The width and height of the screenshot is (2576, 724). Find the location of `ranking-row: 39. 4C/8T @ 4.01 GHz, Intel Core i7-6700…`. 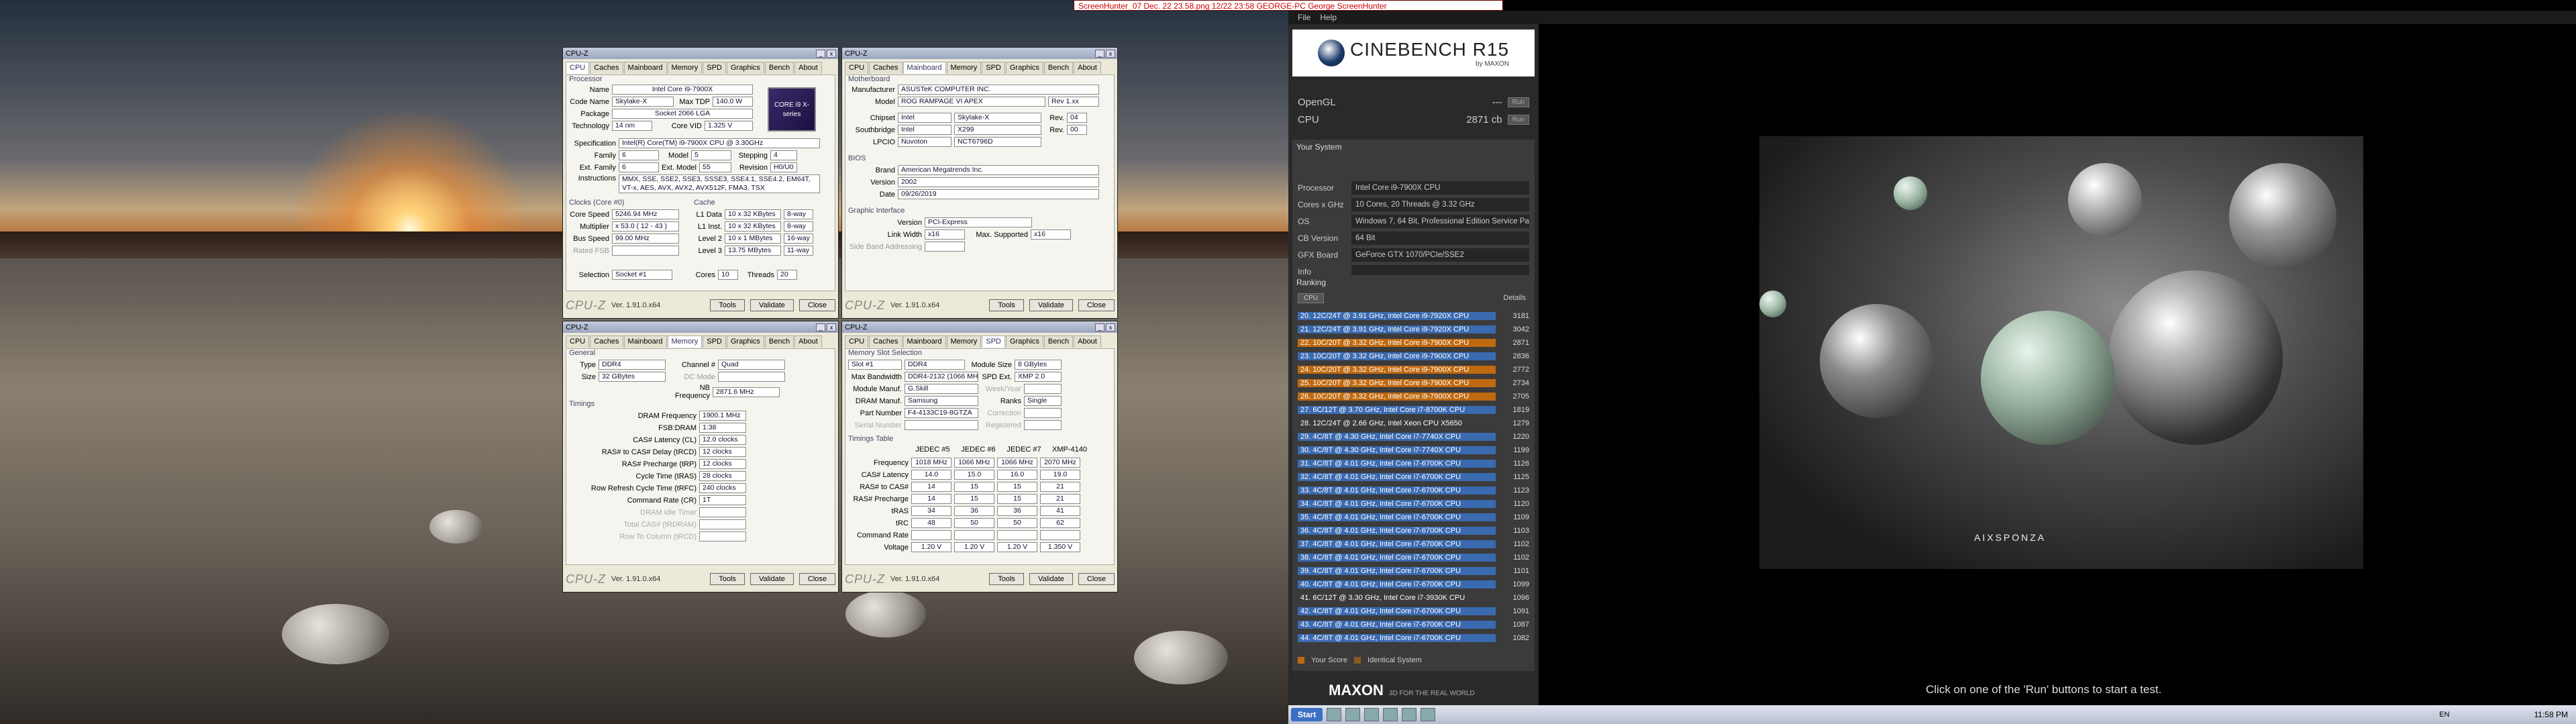

ranking-row: 39. 4C/8T @ 4.01 GHz, Intel Core i7-6700… is located at coordinates (1415, 571).